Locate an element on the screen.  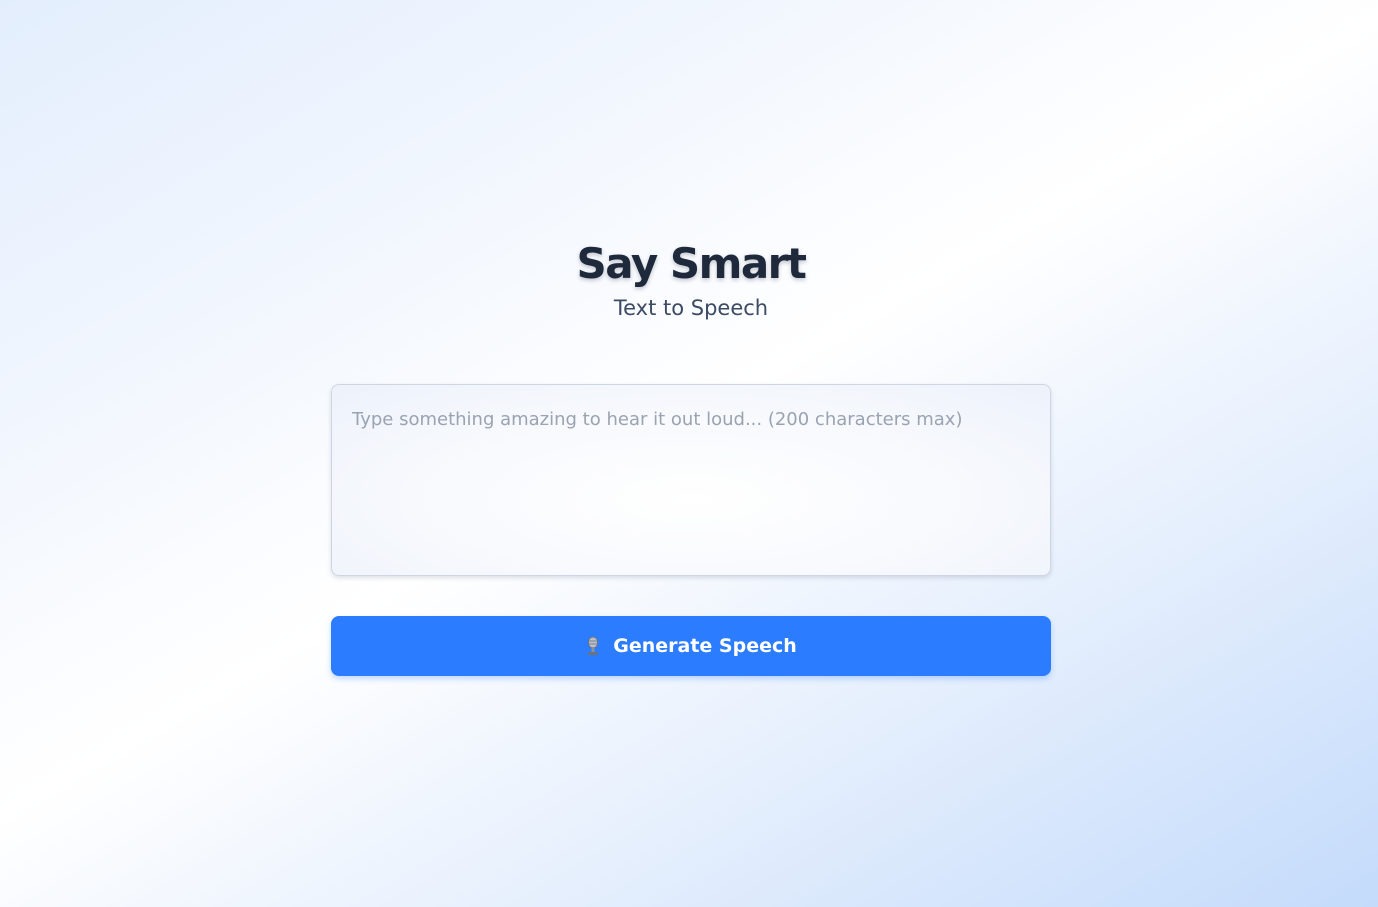
app-subtitle: Text to Speech is located at coordinates (691, 308).